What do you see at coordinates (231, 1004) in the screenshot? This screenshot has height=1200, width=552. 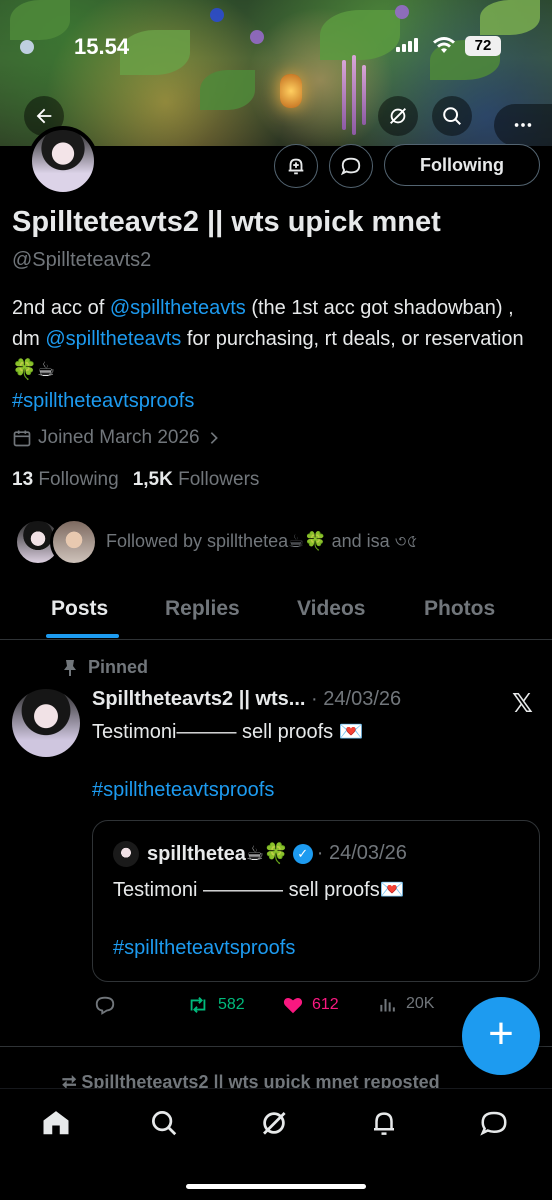 I see `retweet-count: 582` at bounding box center [231, 1004].